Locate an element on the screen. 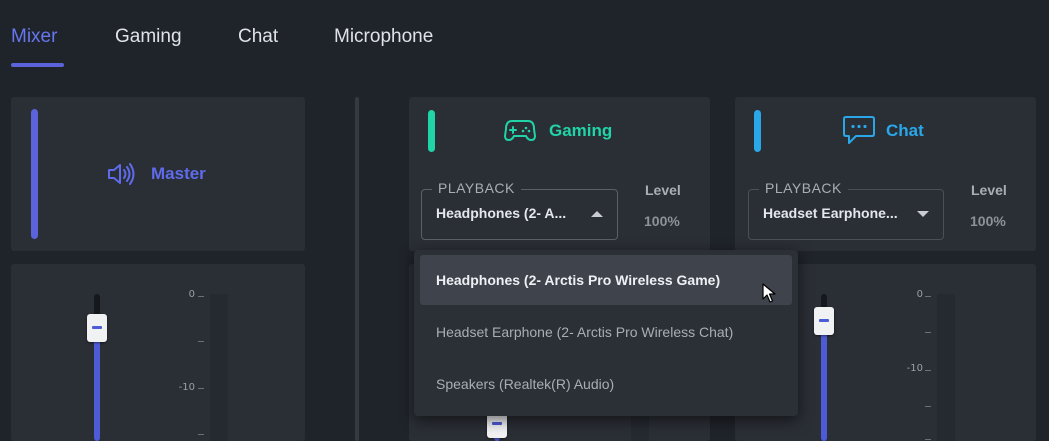  chat-tick-0: 0 is located at coordinates (919, 294).